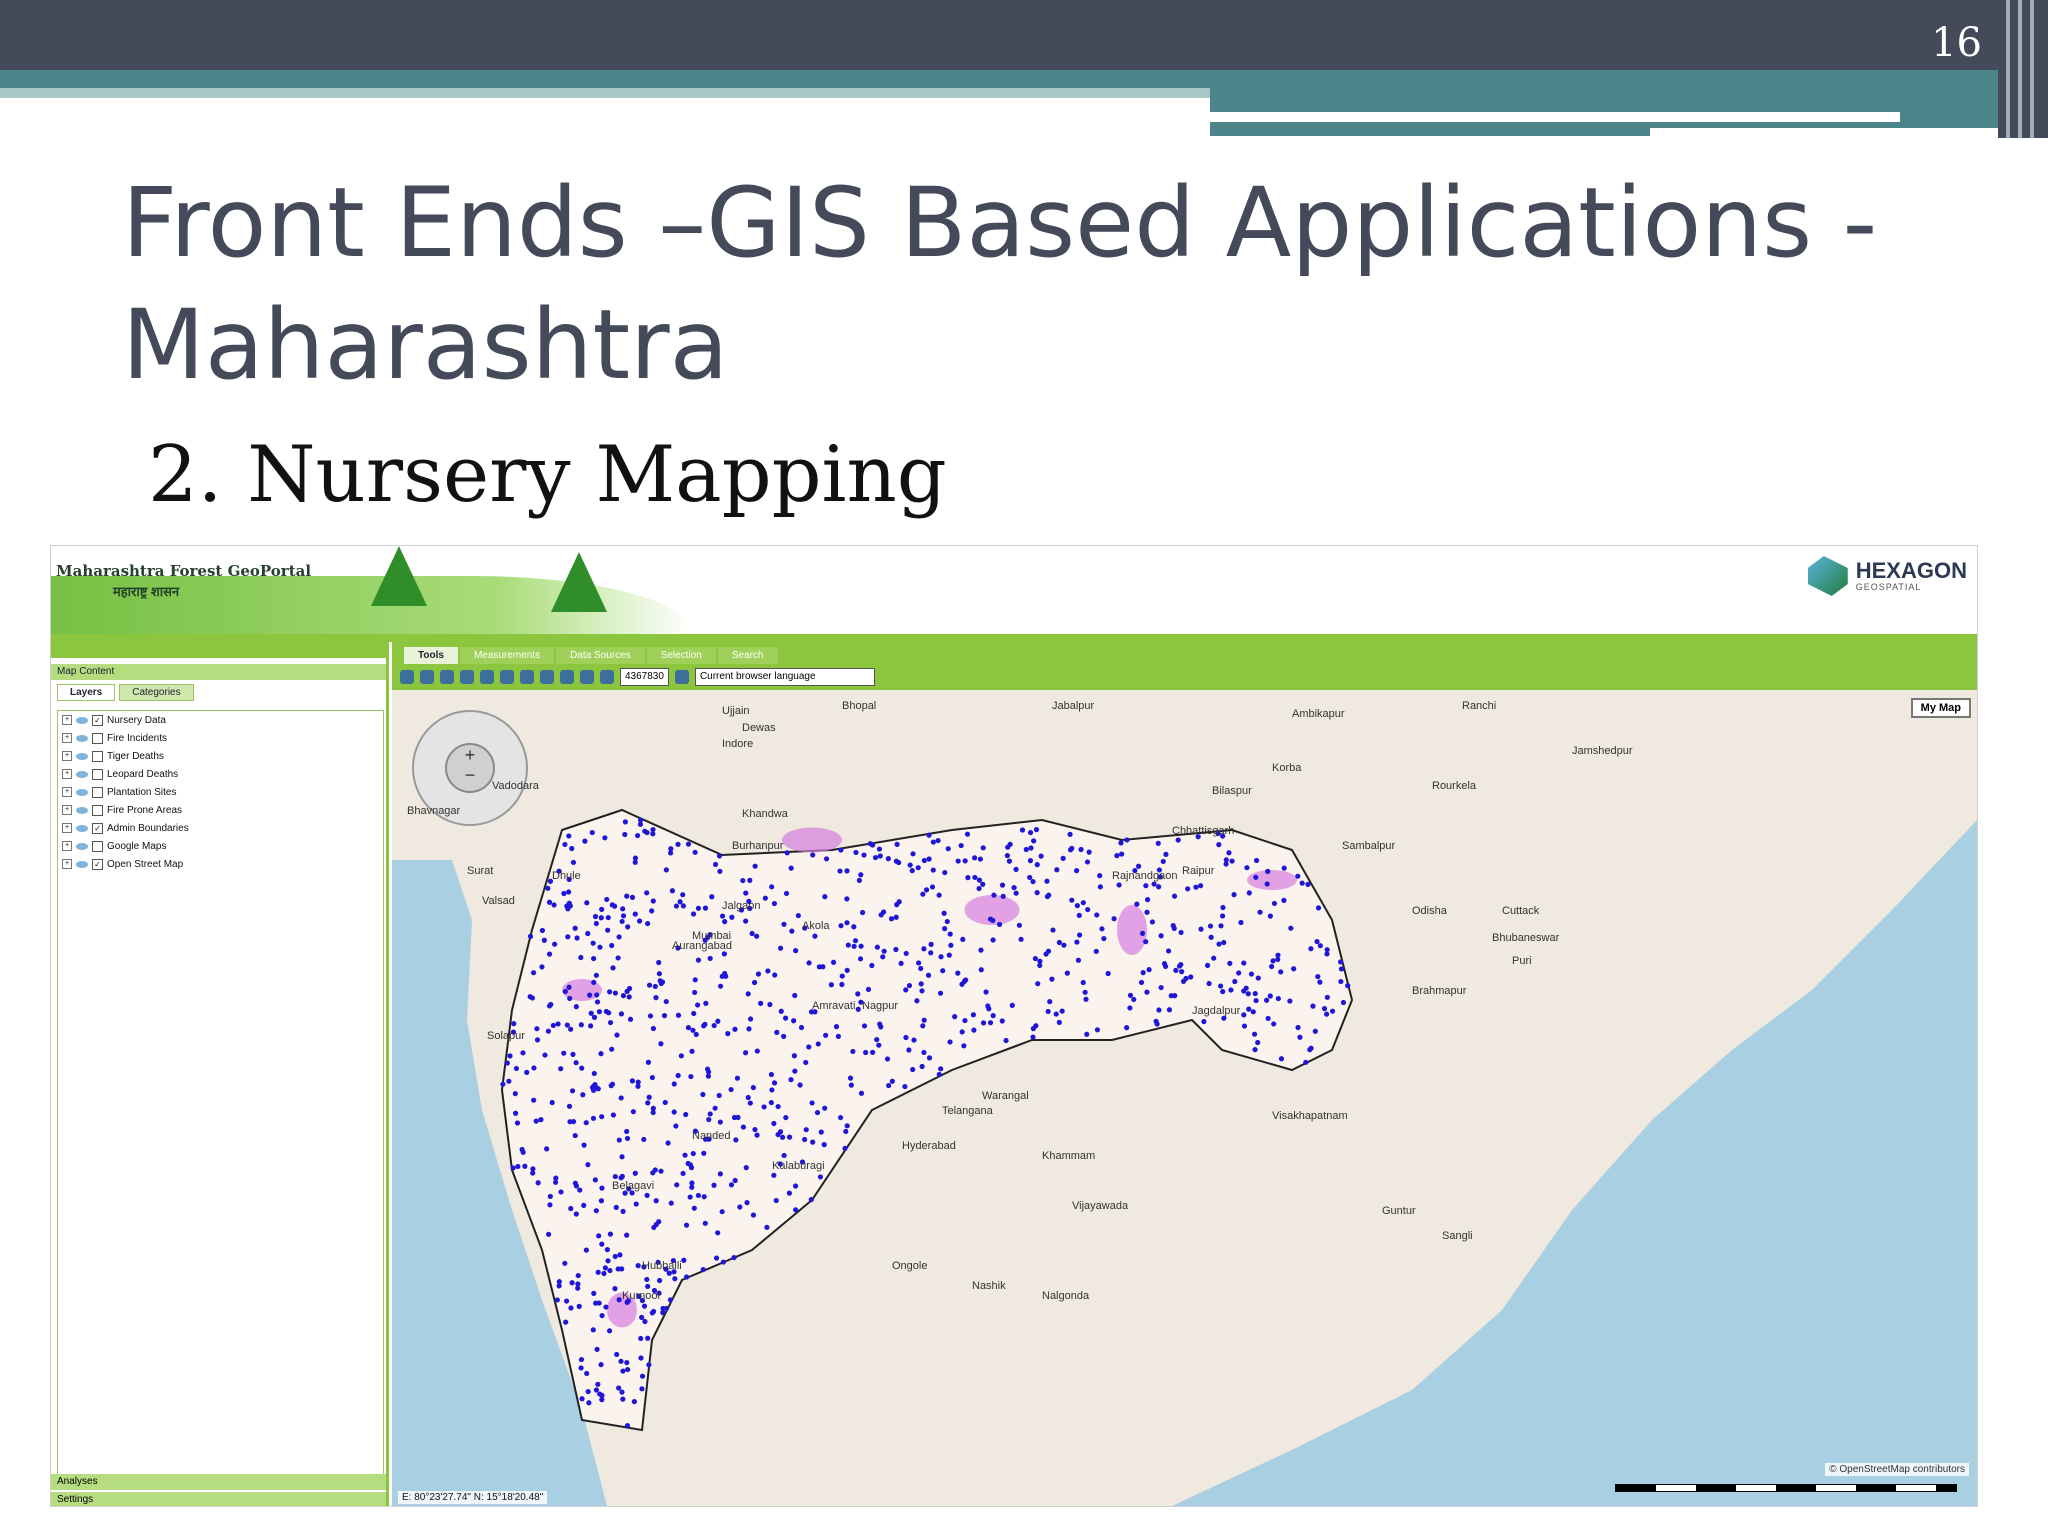  What do you see at coordinates (220, 738) in the screenshot?
I see `layer-item: + Fire Incidents` at bounding box center [220, 738].